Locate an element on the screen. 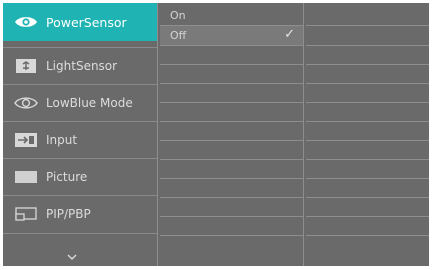 This screenshot has width=434, height=270. menu-item-picture: Picture is located at coordinates (80, 176).